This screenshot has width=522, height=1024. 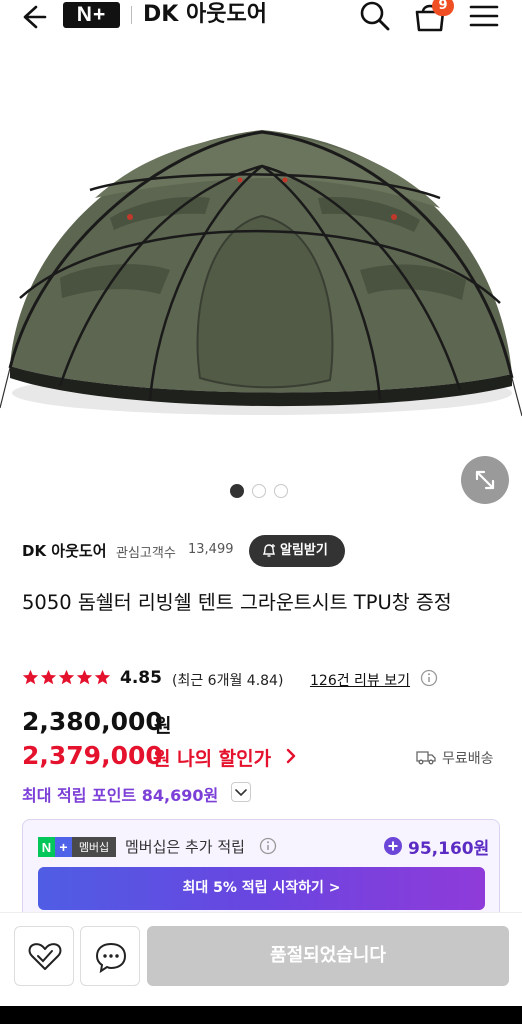 I want to click on image-pagination, so click(x=259, y=491).